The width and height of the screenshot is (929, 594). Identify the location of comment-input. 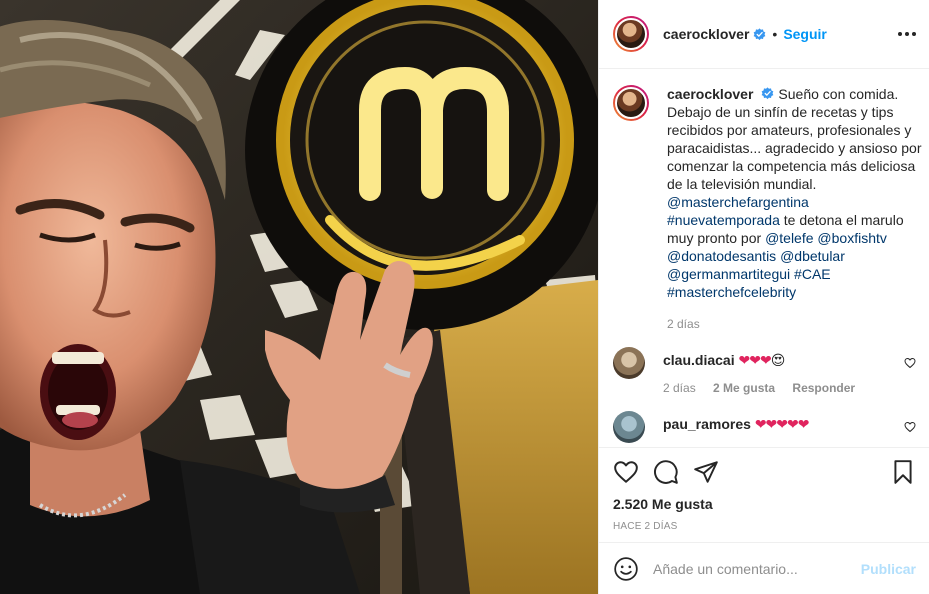
(748, 568).